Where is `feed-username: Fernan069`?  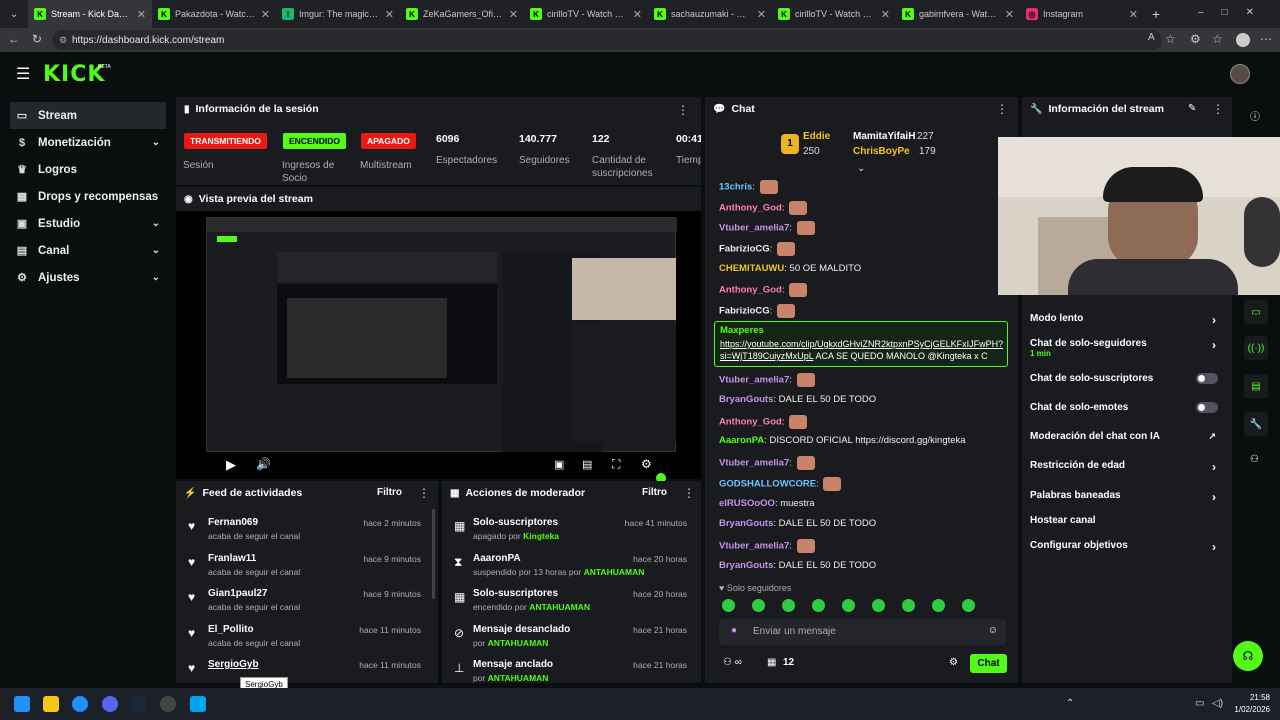
feed-username: Fernan069 is located at coordinates (233, 522).